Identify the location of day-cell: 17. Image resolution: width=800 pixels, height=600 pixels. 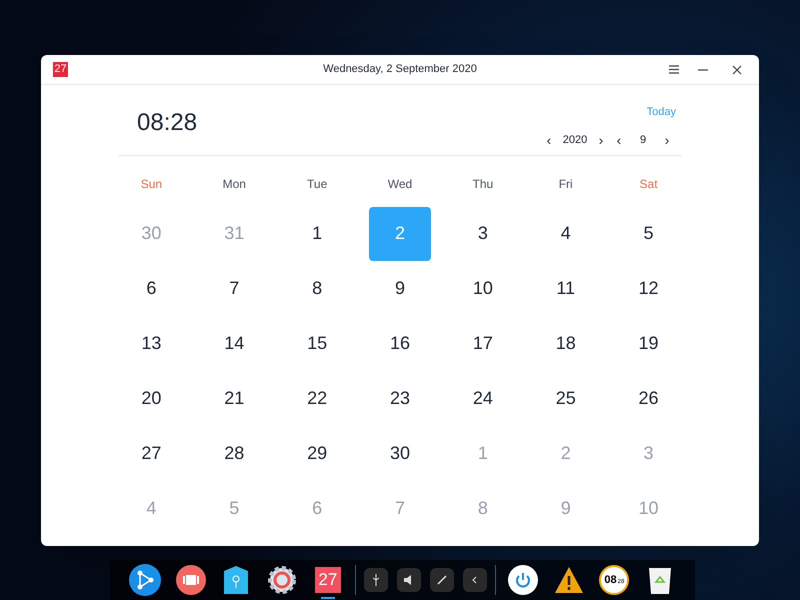
(483, 343).